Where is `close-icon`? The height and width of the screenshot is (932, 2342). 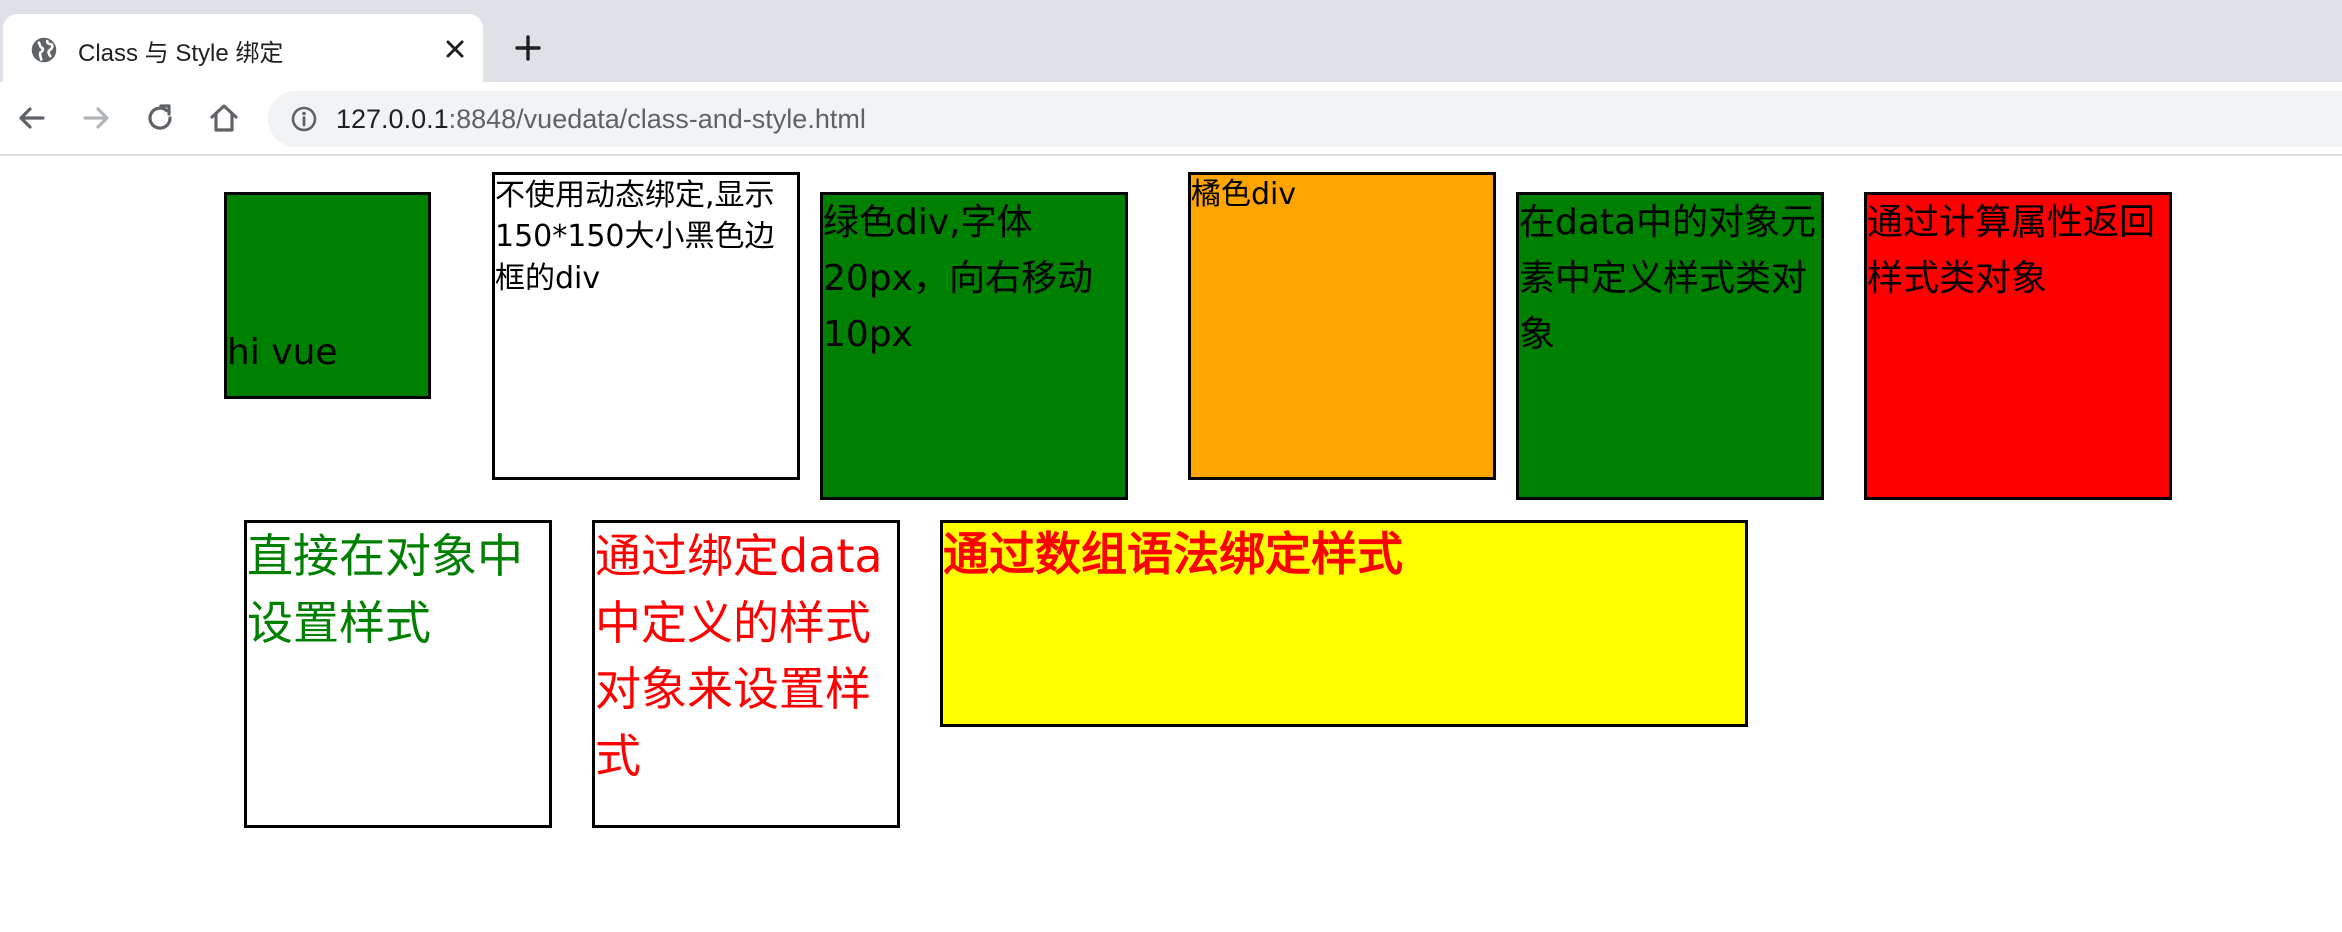
close-icon is located at coordinates (455, 49).